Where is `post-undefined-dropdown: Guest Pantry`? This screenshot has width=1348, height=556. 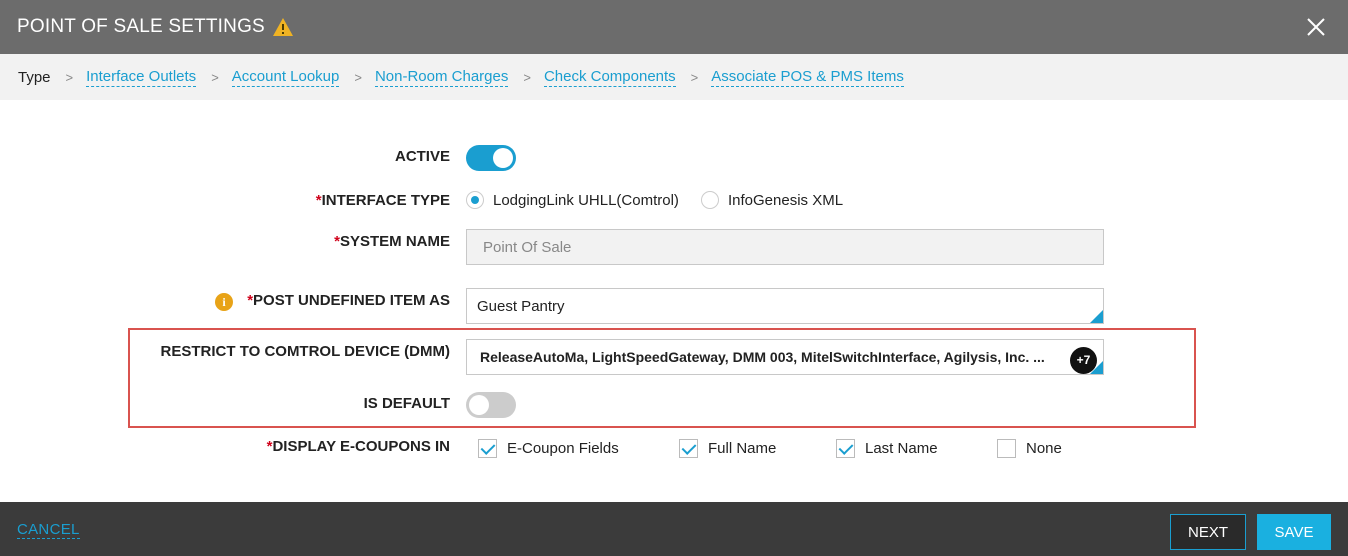
post-undefined-dropdown: Guest Pantry is located at coordinates (785, 306).